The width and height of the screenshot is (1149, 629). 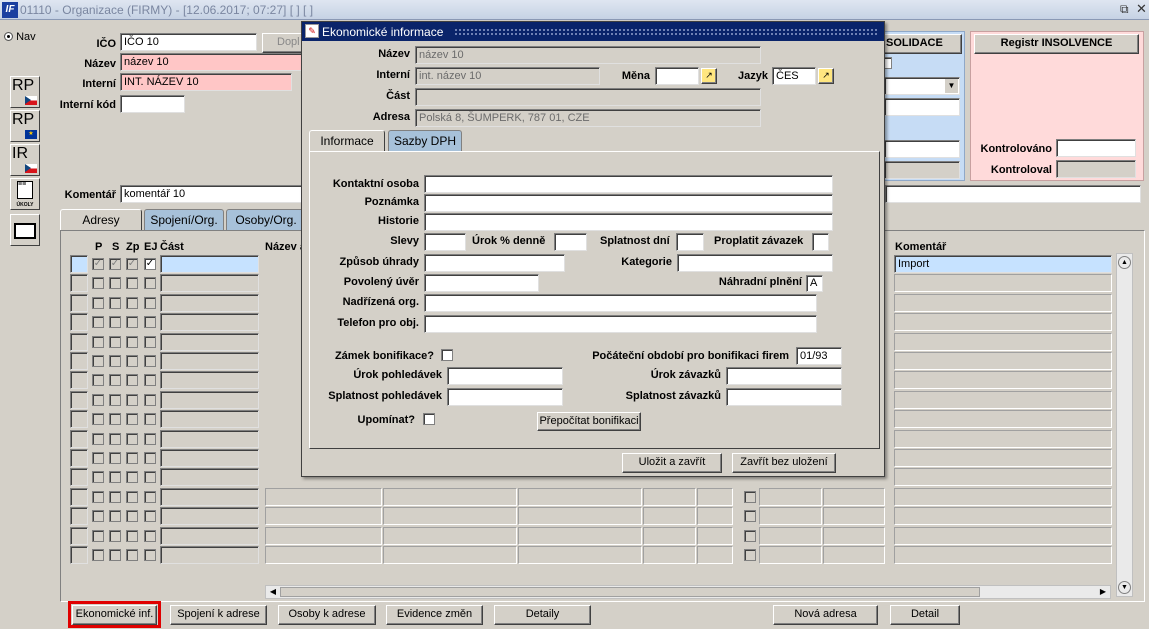 What do you see at coordinates (25, 194) in the screenshot?
I see `ukoly-button: ≡≡ ÚKOLY` at bounding box center [25, 194].